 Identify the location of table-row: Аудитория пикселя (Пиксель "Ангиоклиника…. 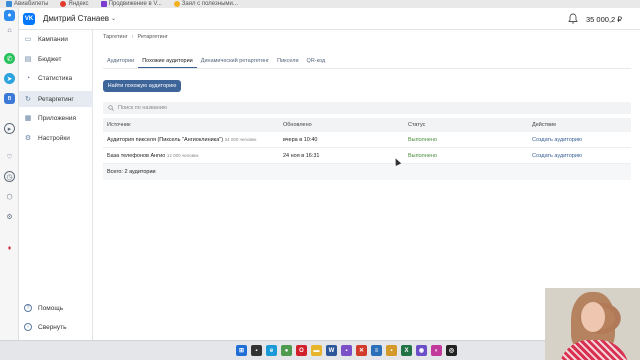
(367, 140).